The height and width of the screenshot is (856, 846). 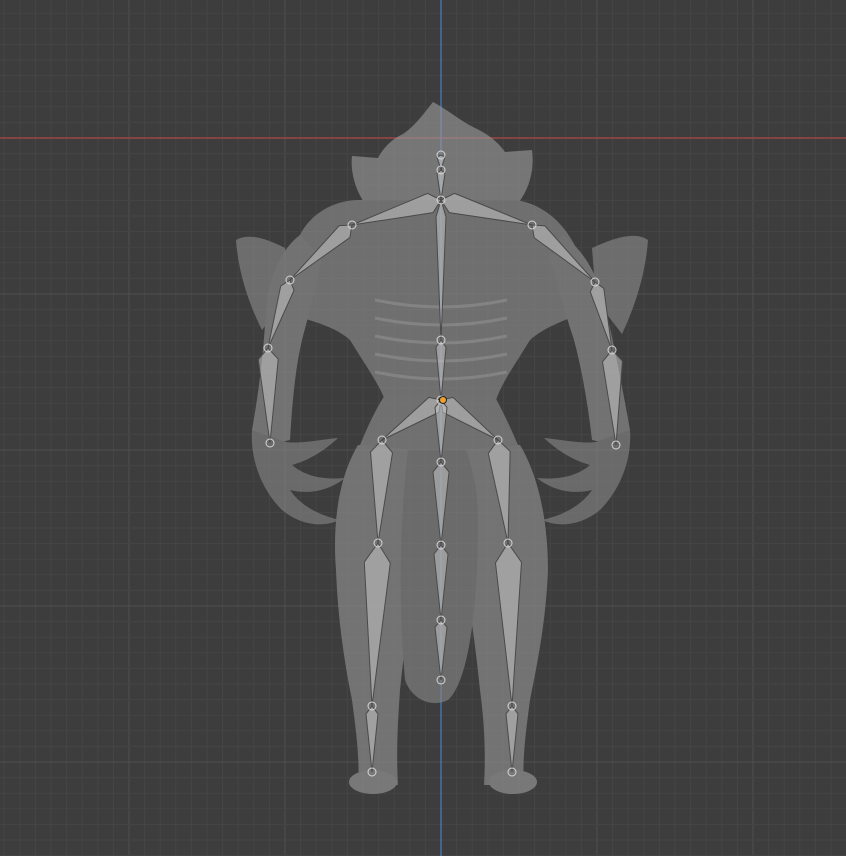 What do you see at coordinates (443, 400) in the screenshot?
I see `object-origin` at bounding box center [443, 400].